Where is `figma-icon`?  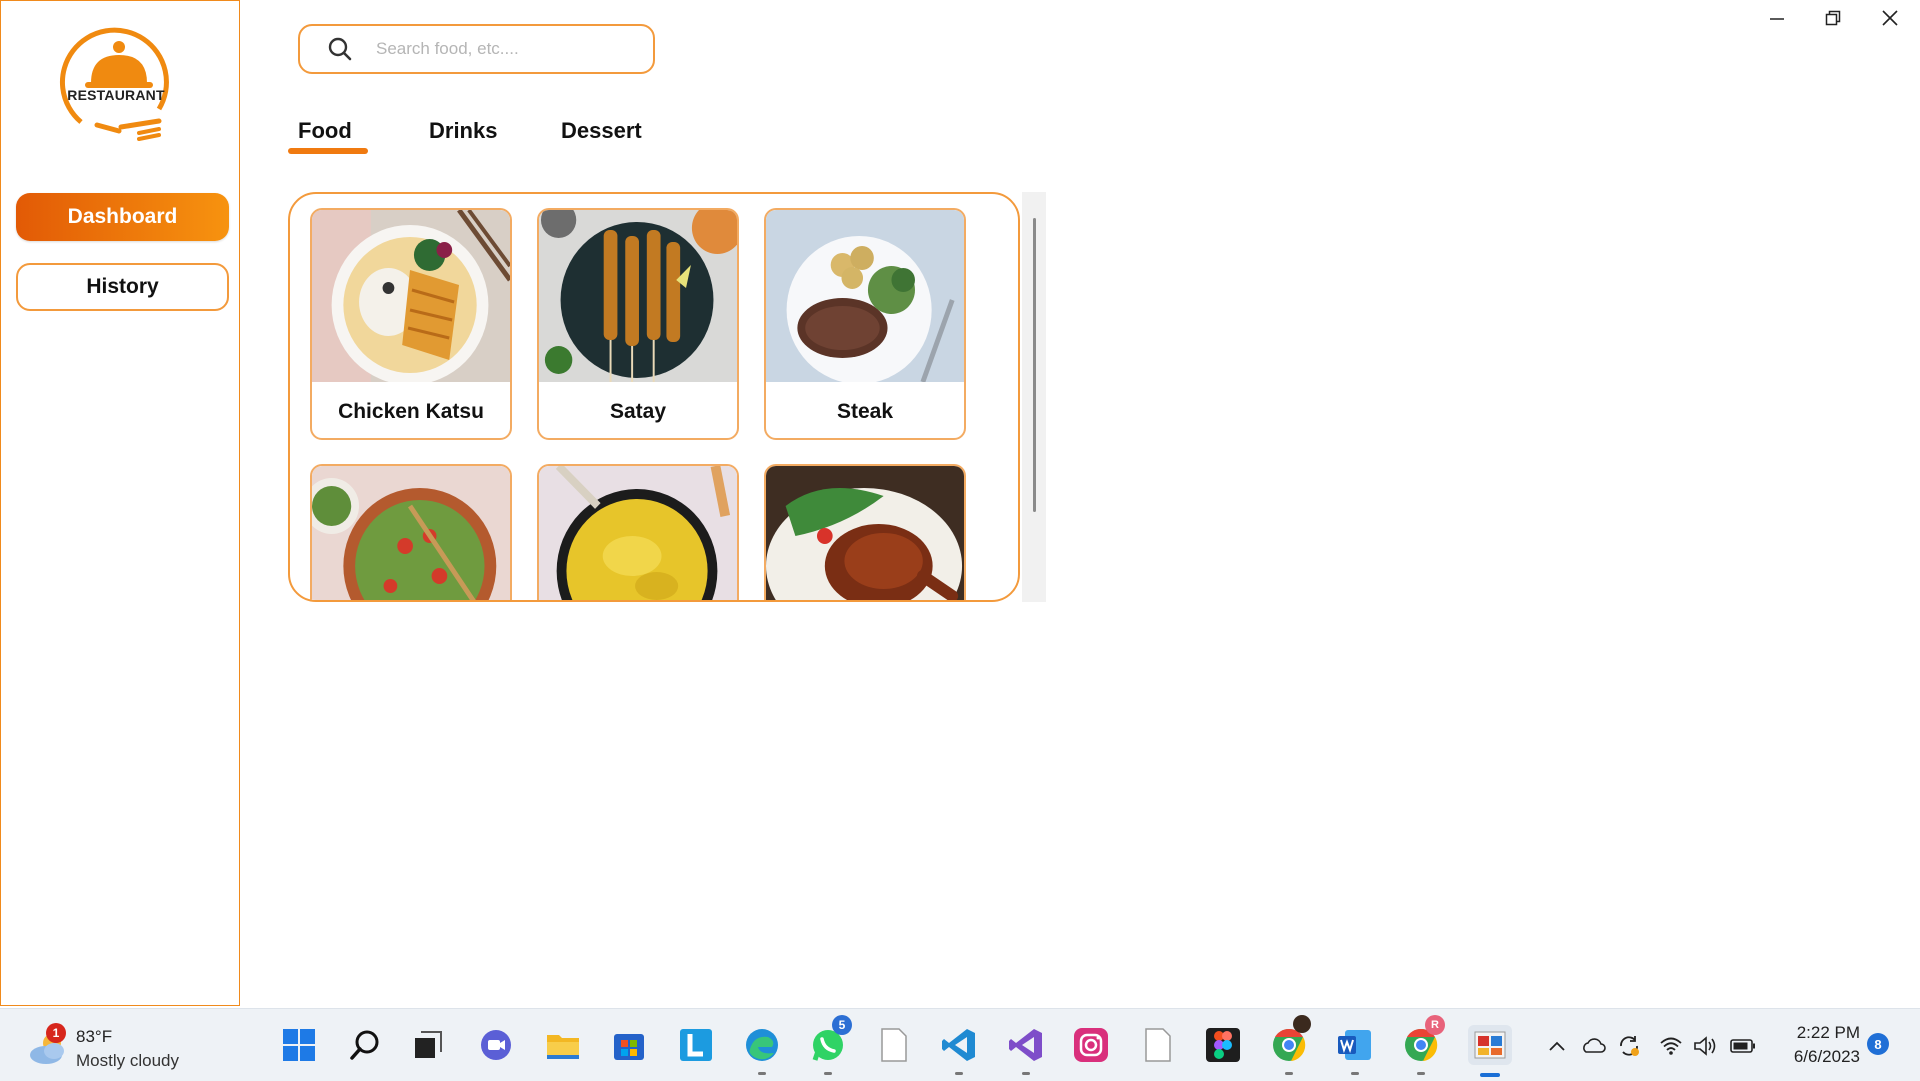
figma-icon is located at coordinates (1223, 1045).